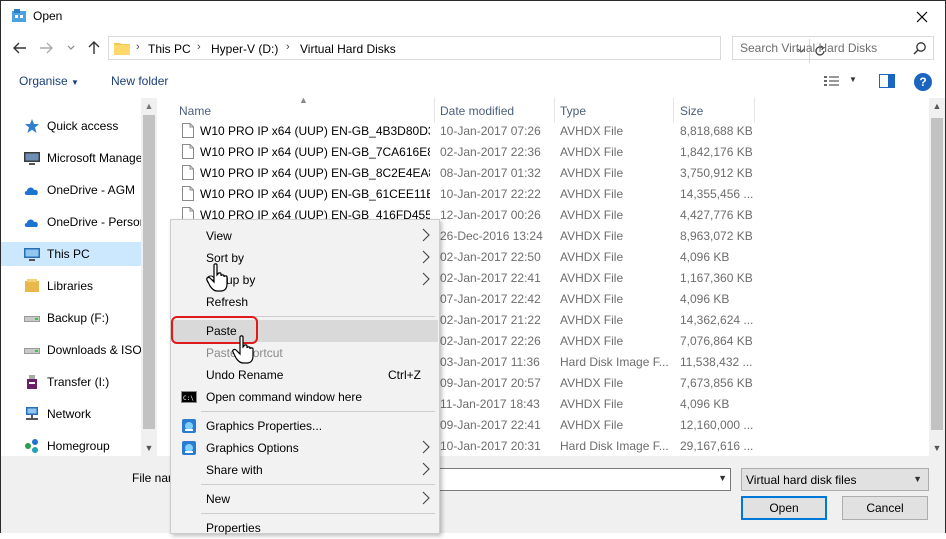 The width and height of the screenshot is (946, 539). Describe the element at coordinates (831, 81) in the screenshot. I see `details-view-icon` at that location.